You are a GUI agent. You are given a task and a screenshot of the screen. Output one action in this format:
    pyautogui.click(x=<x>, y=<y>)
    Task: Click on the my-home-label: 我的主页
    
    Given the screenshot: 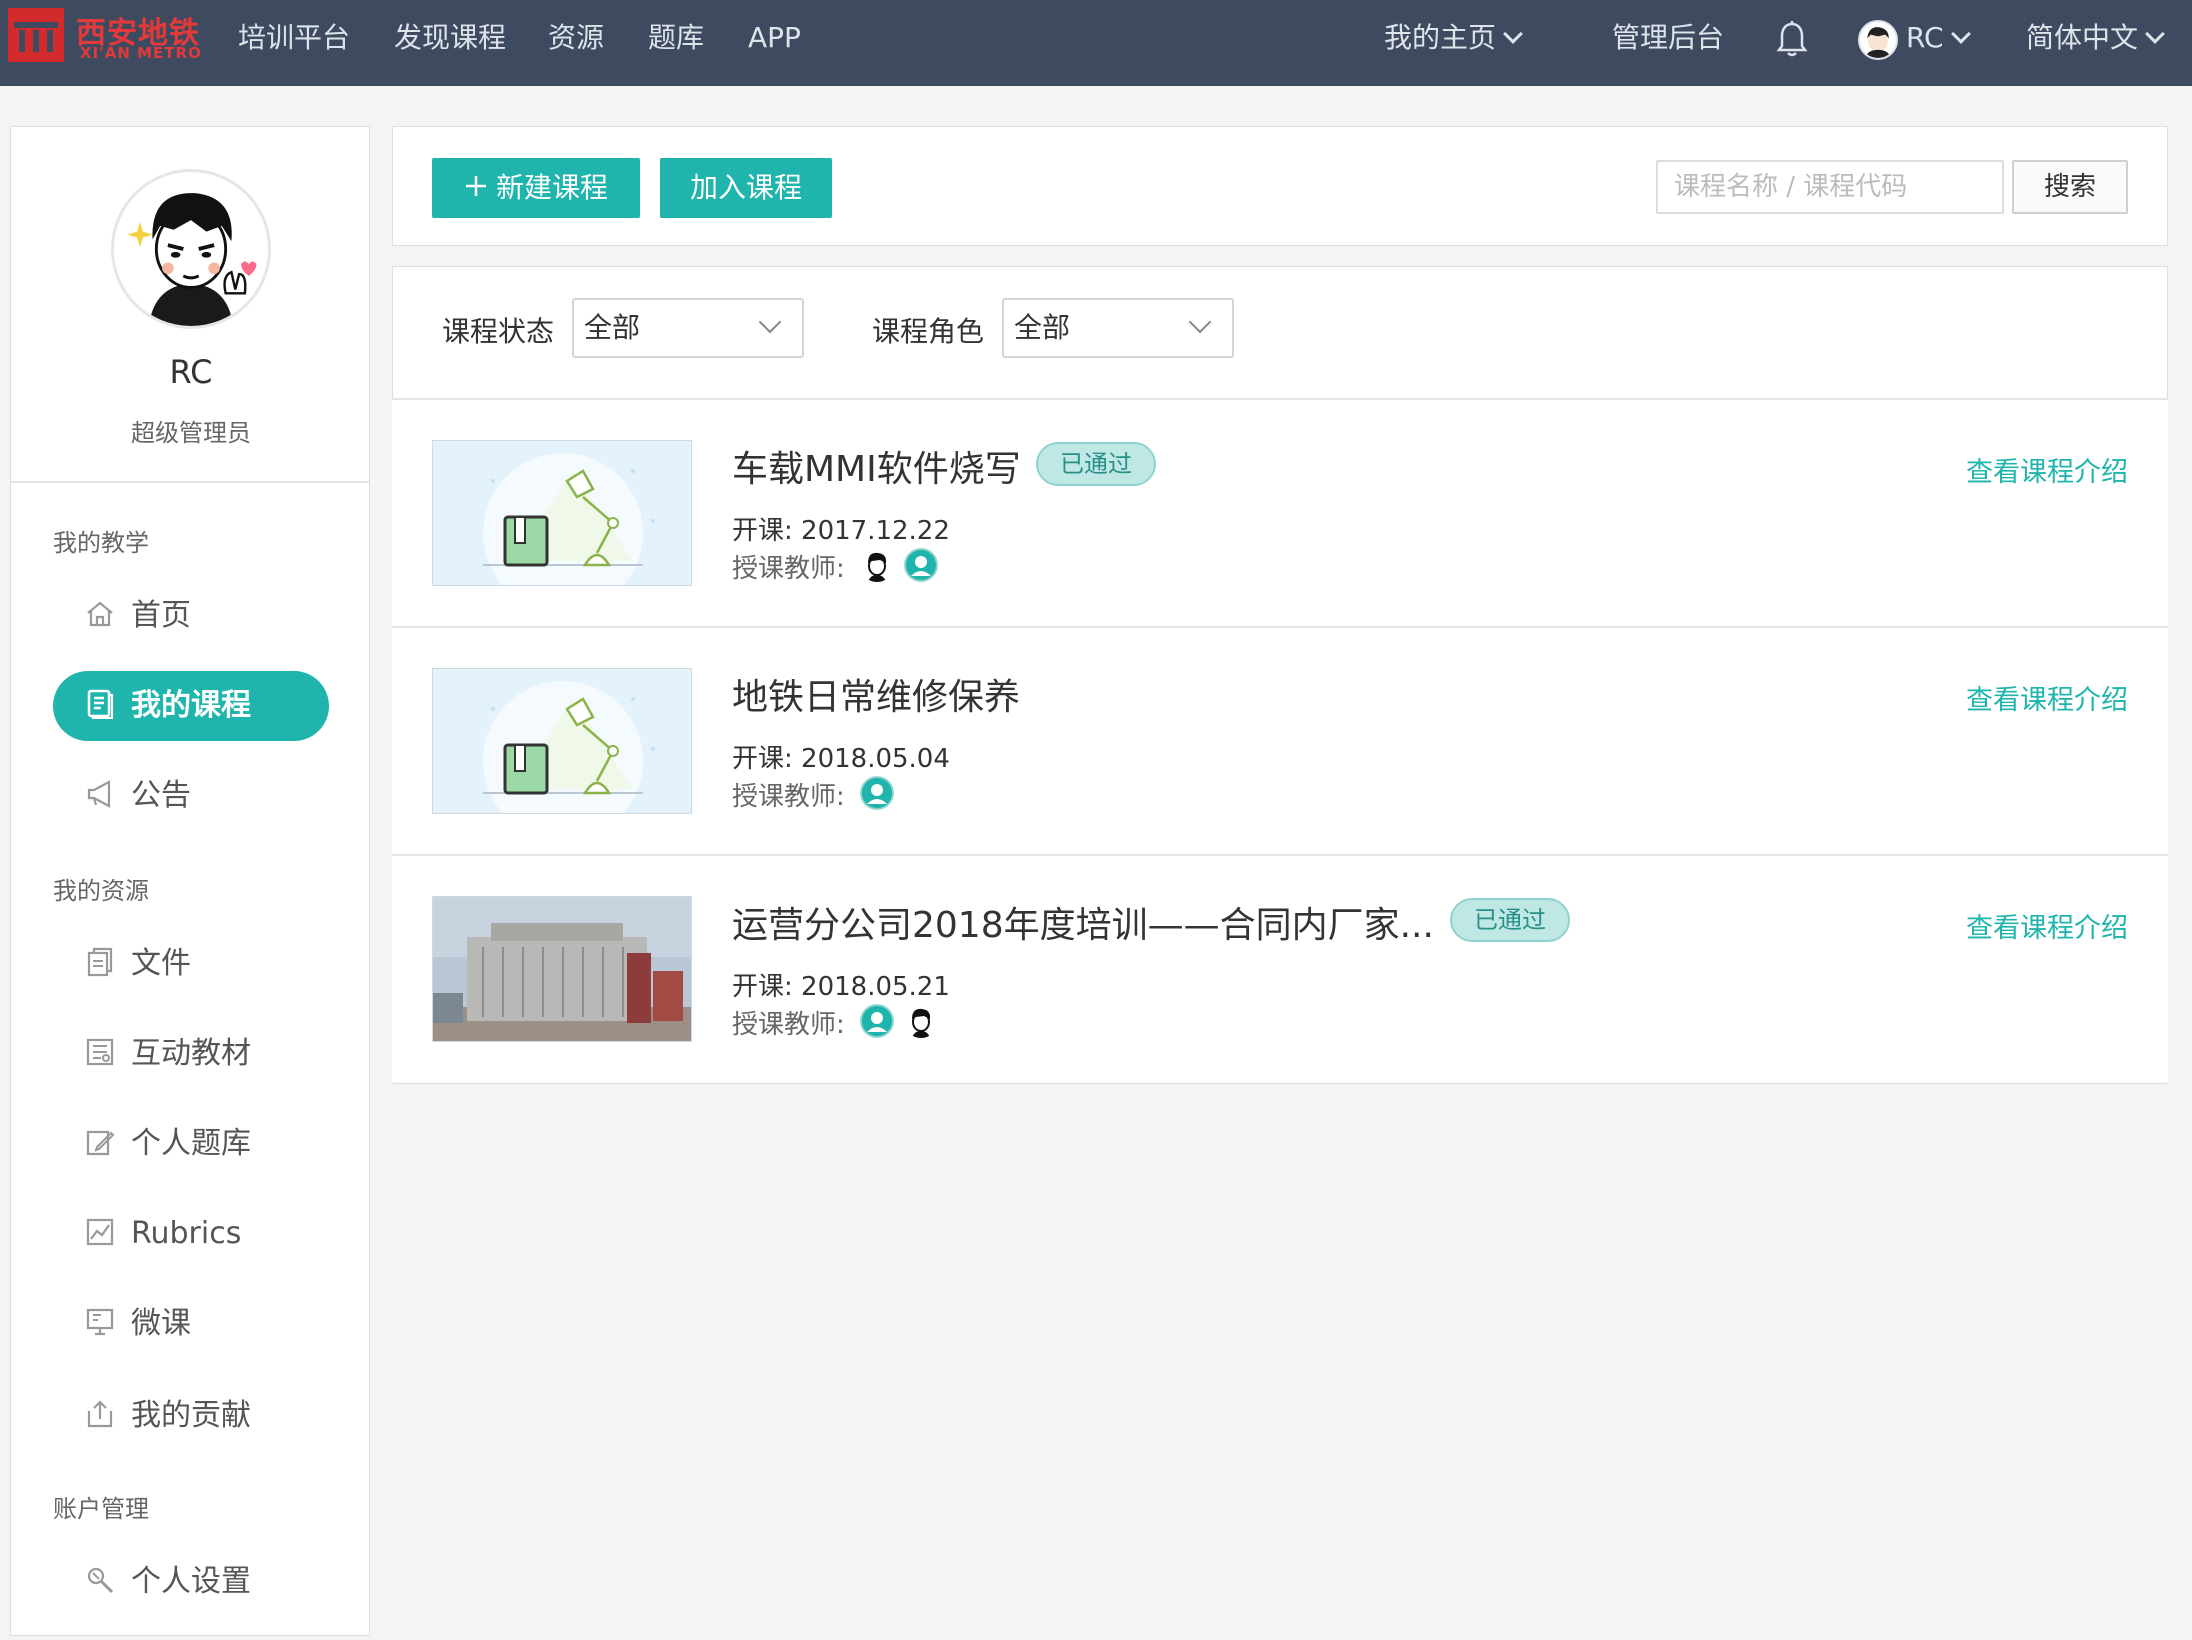 What is the action you would take?
    pyautogui.click(x=1440, y=37)
    